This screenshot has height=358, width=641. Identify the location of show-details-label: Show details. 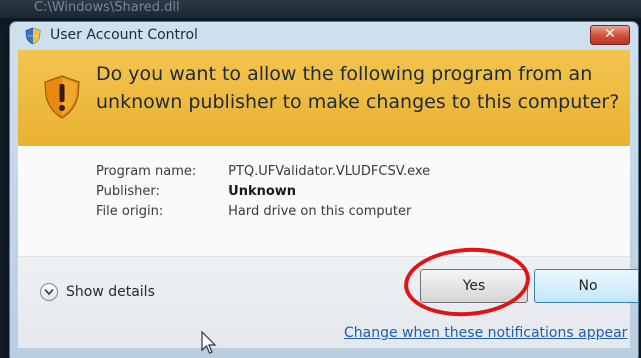
(110, 292).